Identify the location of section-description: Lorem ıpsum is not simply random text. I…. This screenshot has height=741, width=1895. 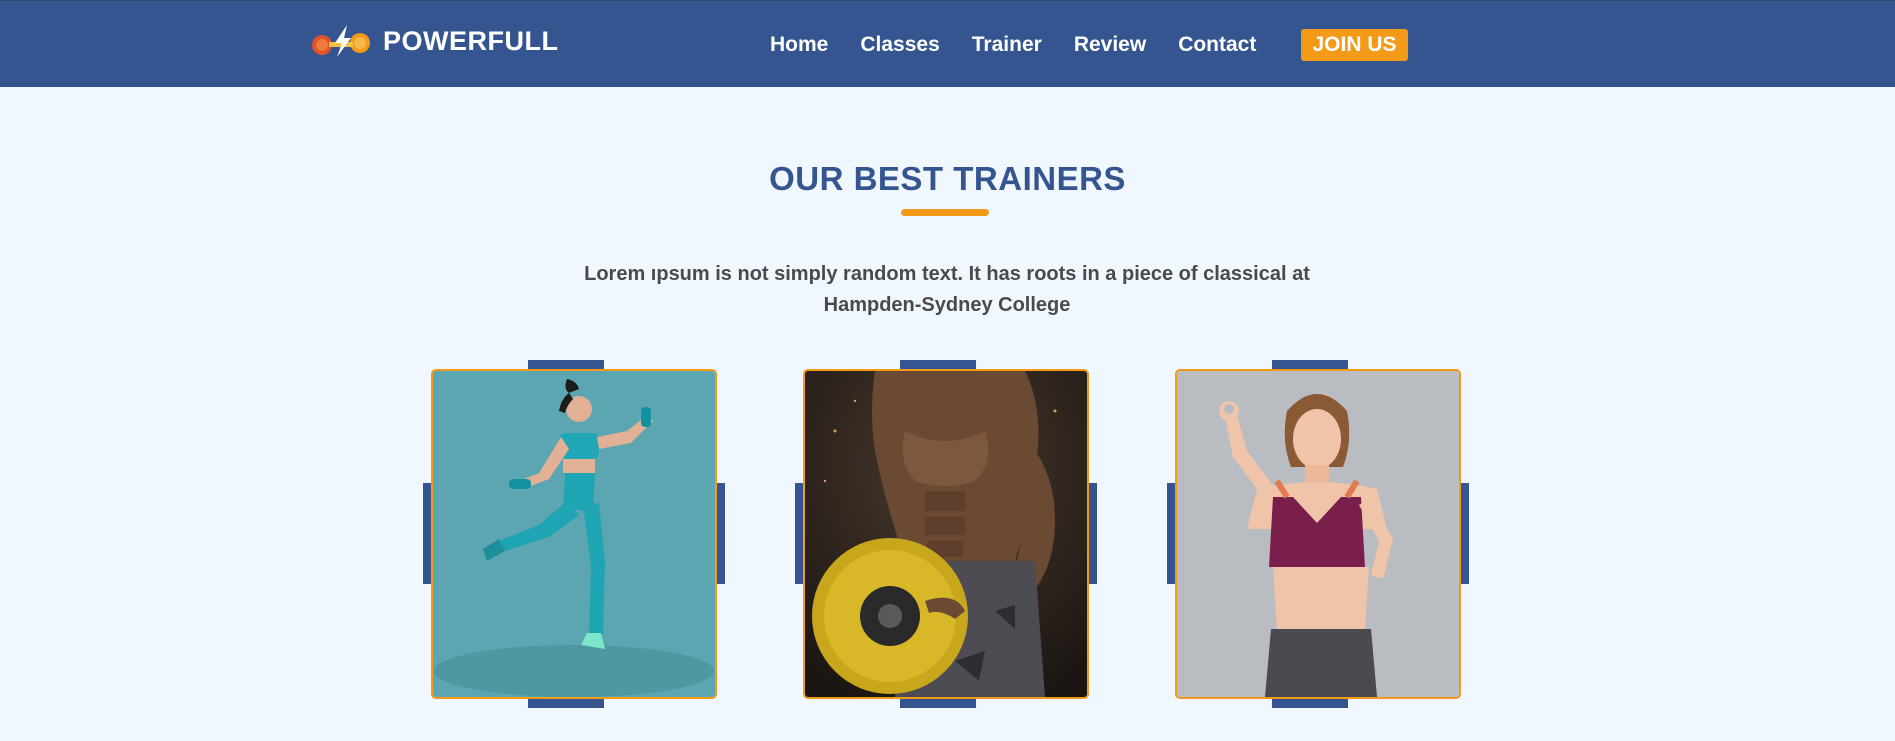
(947, 289).